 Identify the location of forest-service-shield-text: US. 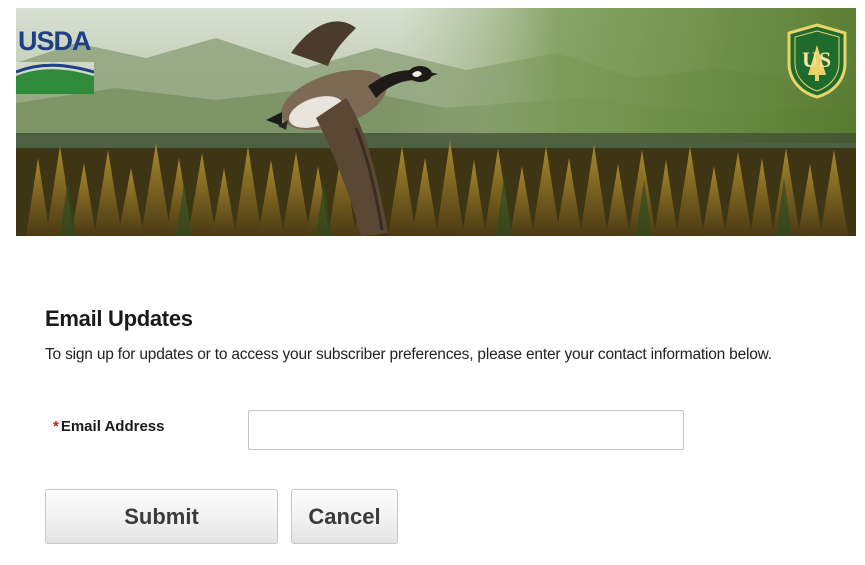
(817, 59).